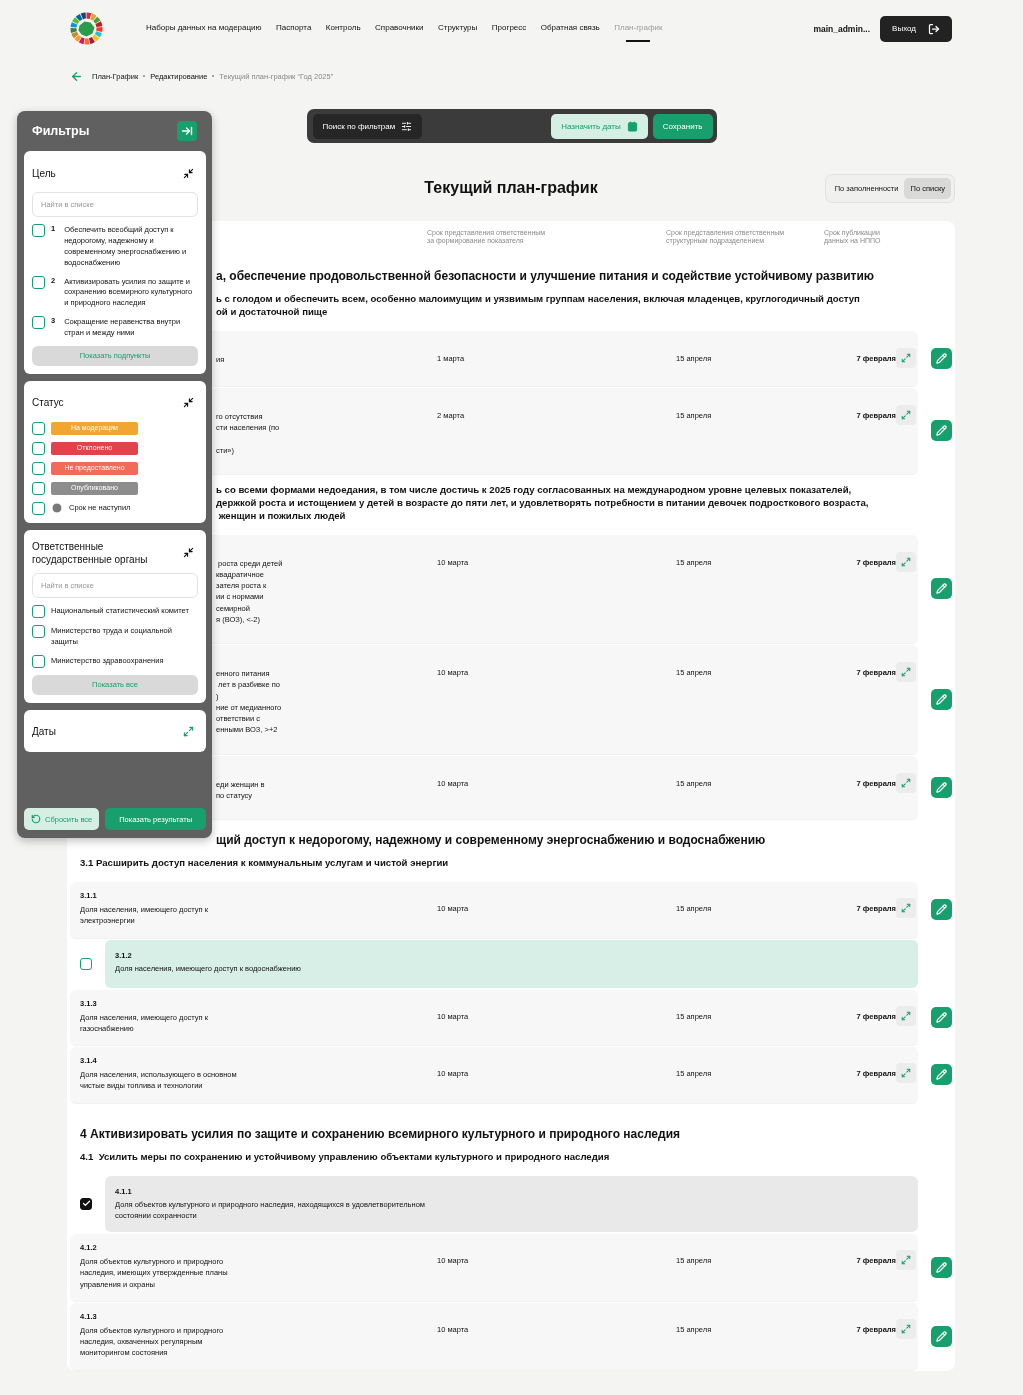 This screenshot has height=1395, width=1023. I want to click on nav-link: Структуры, so click(458, 28).